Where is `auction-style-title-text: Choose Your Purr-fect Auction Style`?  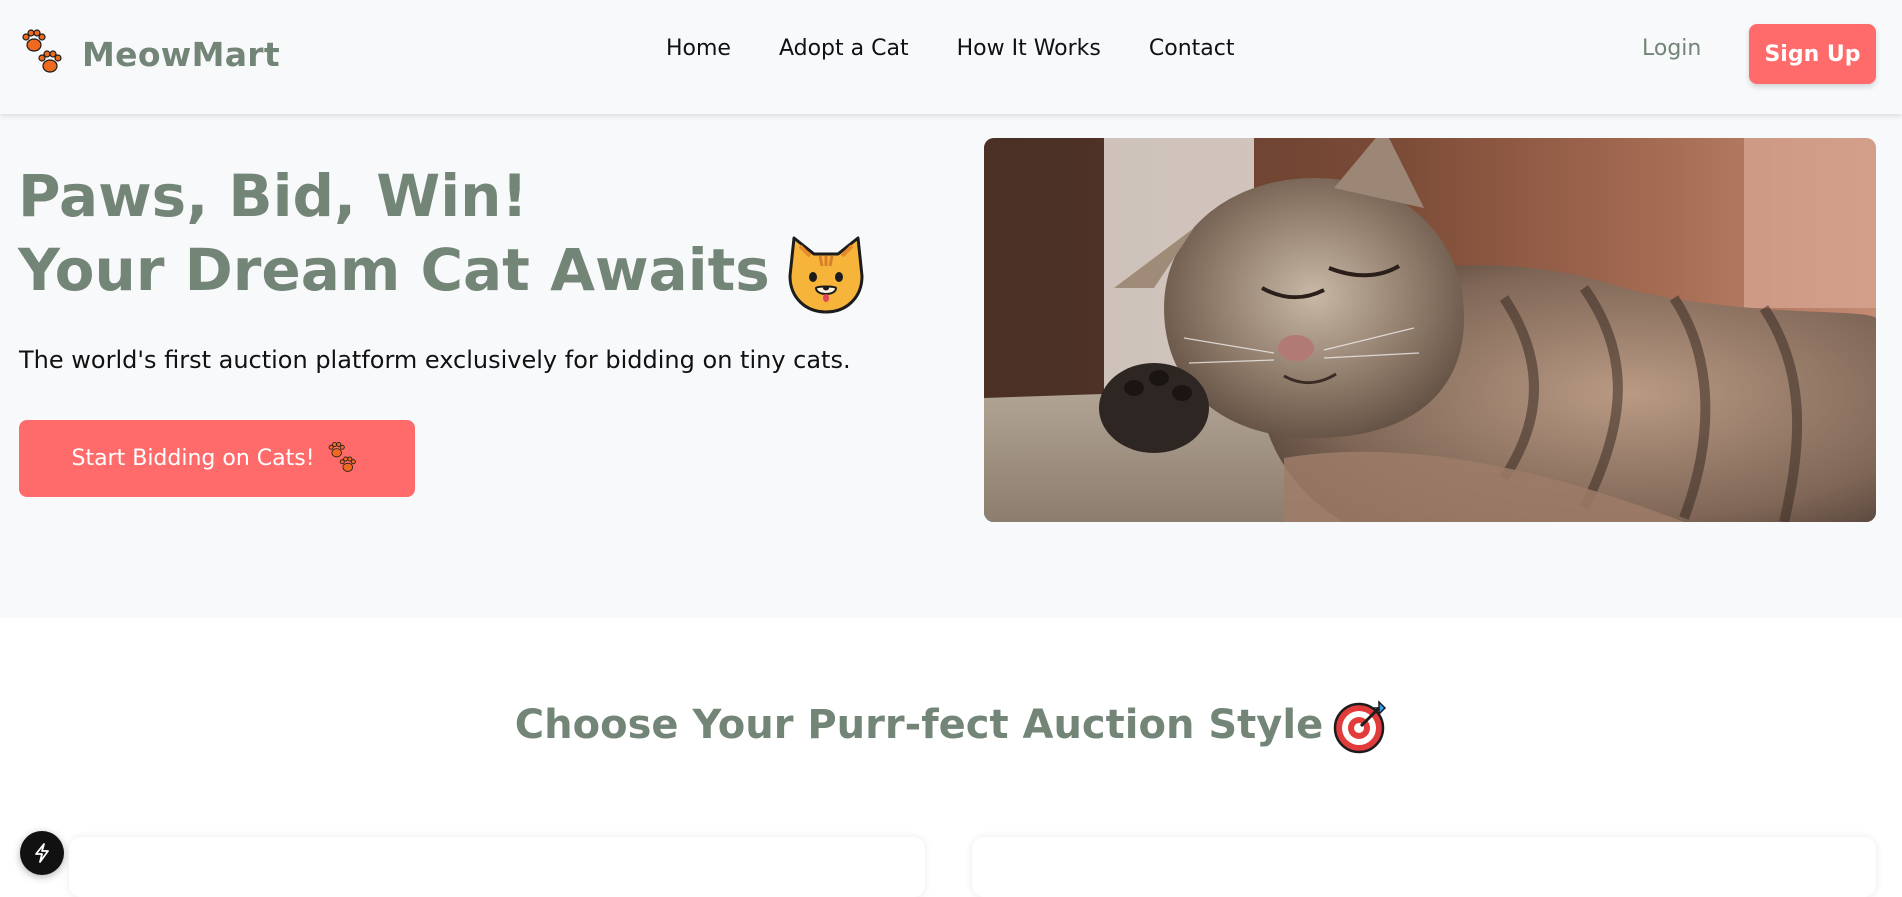 auction-style-title-text: Choose Your Purr-fect Auction Style is located at coordinates (919, 725).